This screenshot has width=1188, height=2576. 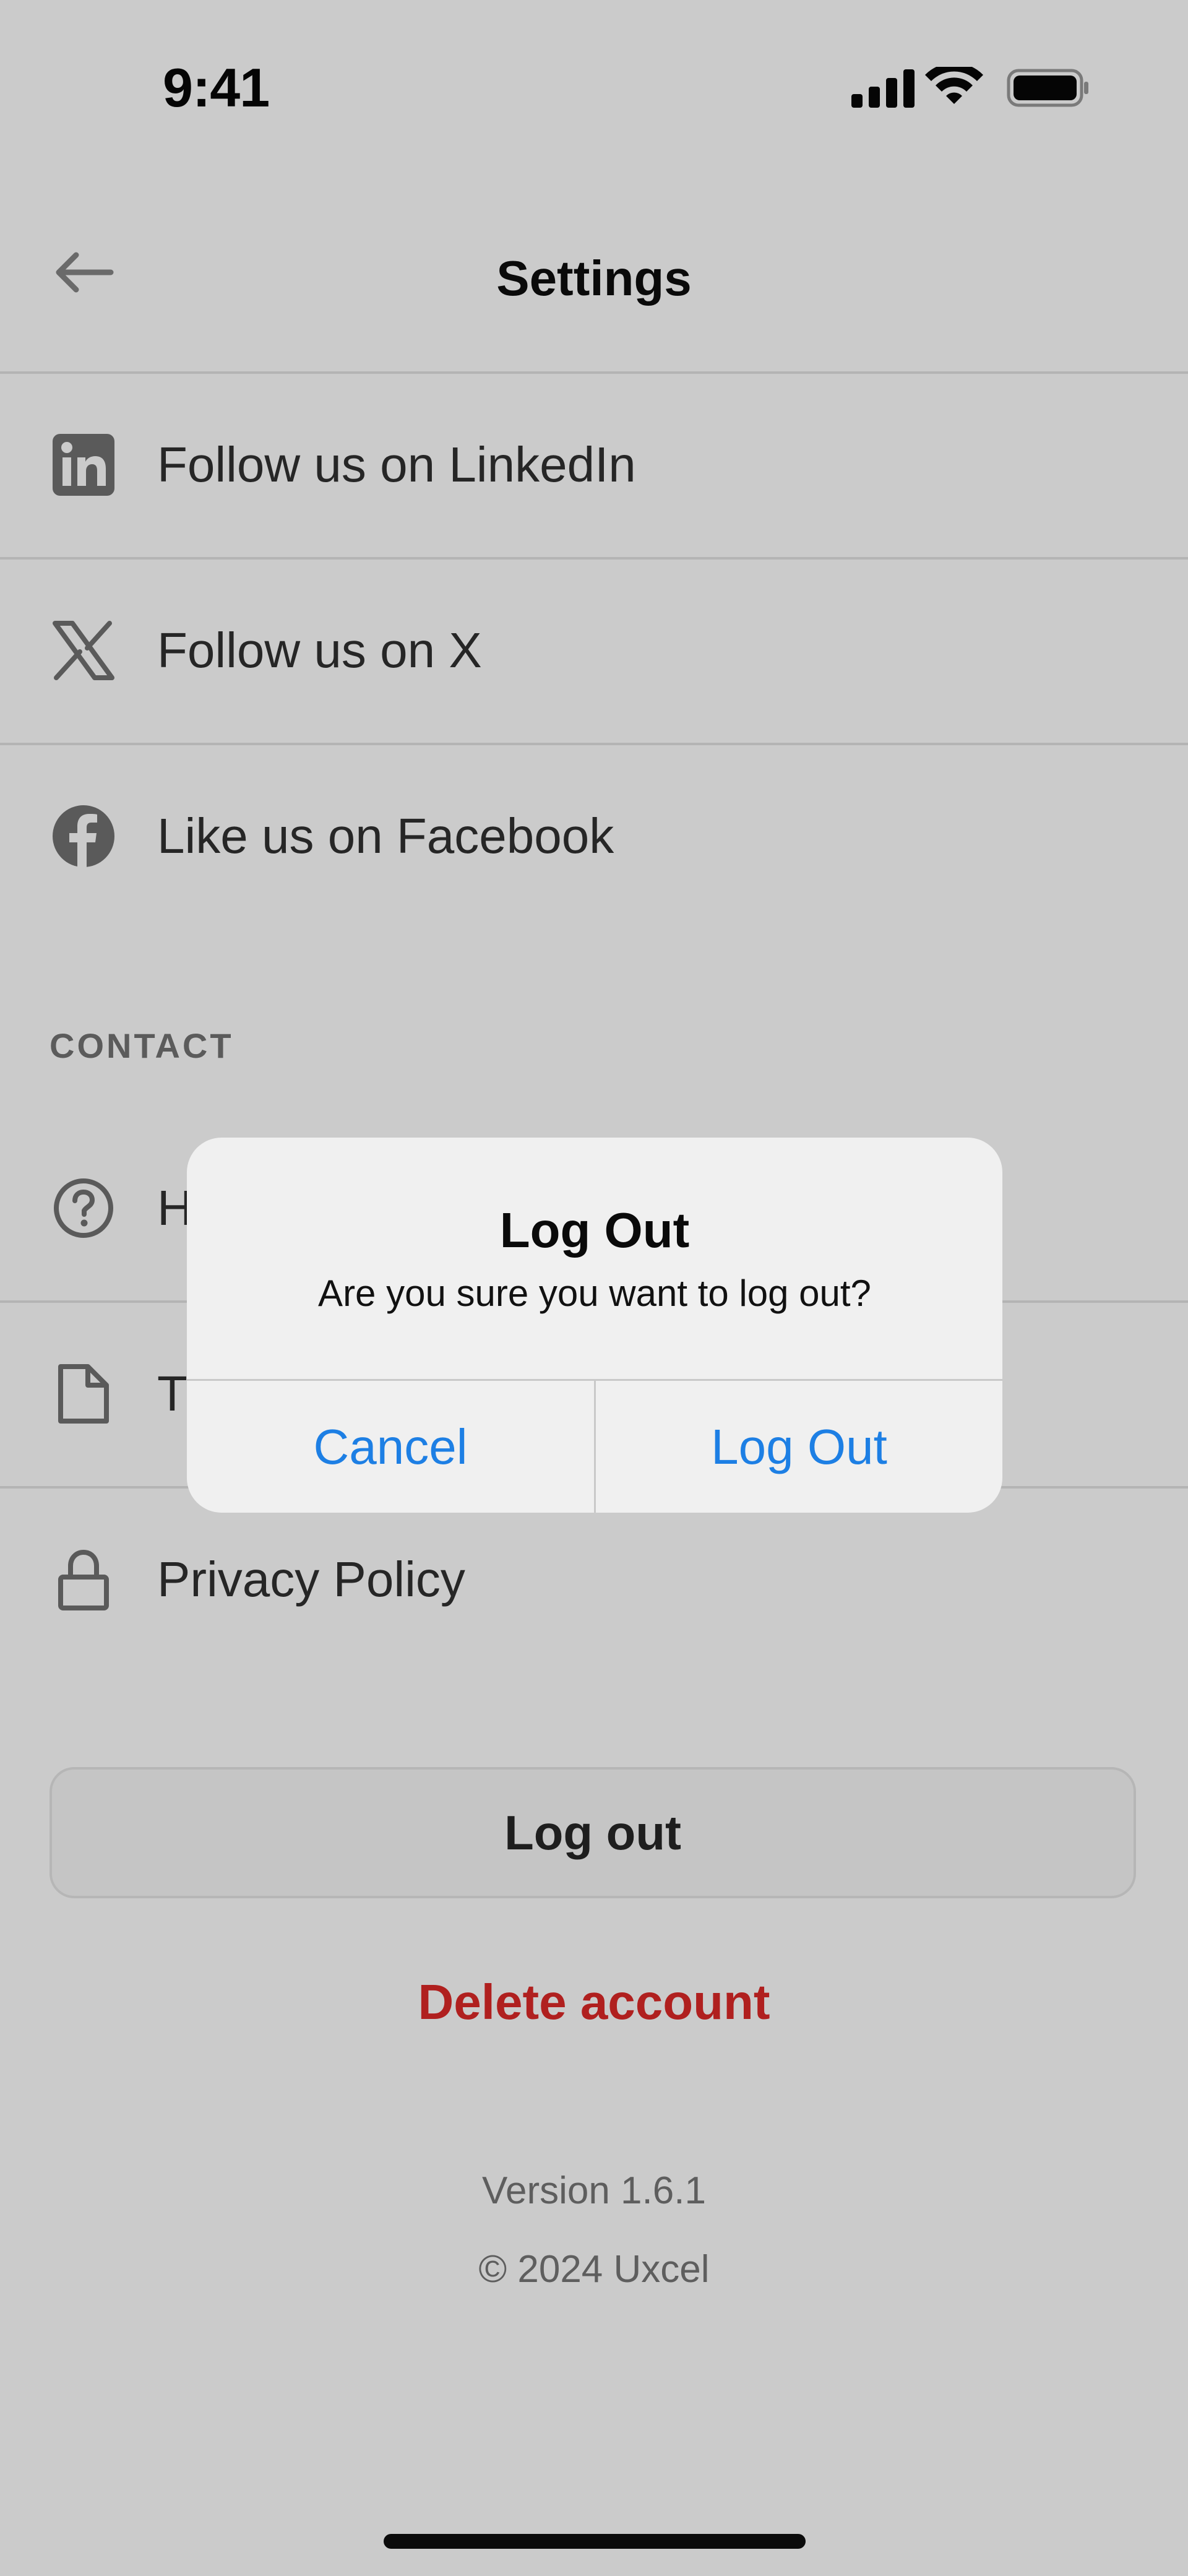 What do you see at coordinates (390, 1447) in the screenshot?
I see `dialog-cancel-button: Cancel` at bounding box center [390, 1447].